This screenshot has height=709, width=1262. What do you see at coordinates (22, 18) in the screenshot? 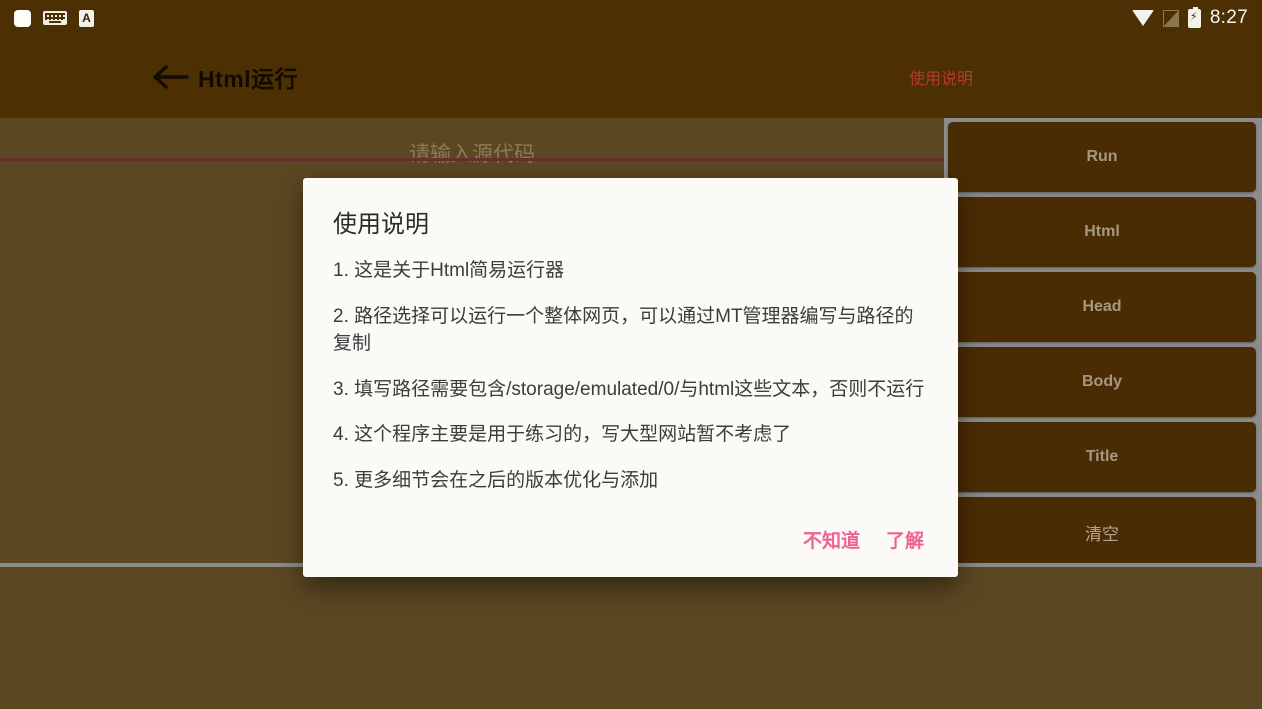
I see `rounded-square-icon` at bounding box center [22, 18].